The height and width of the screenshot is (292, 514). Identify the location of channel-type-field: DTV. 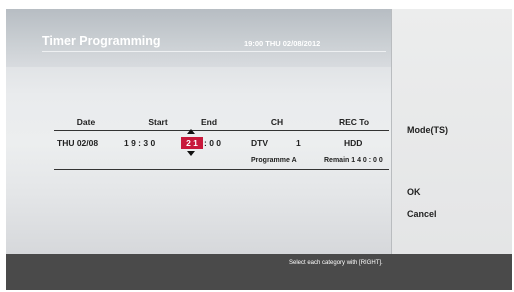
(259, 143).